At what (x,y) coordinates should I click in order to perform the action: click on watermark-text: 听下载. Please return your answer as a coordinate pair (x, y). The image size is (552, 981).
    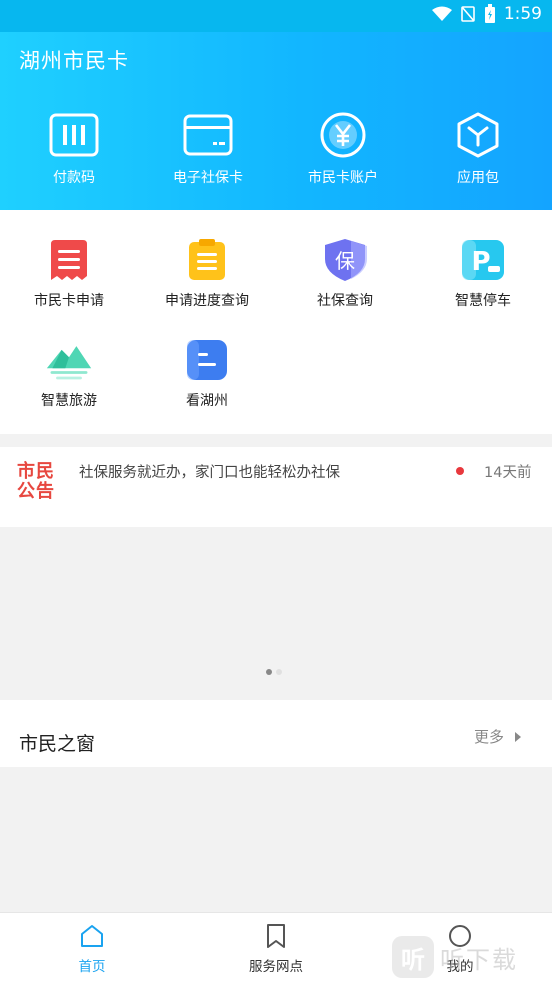
    Looking at the image, I should click on (479, 959).